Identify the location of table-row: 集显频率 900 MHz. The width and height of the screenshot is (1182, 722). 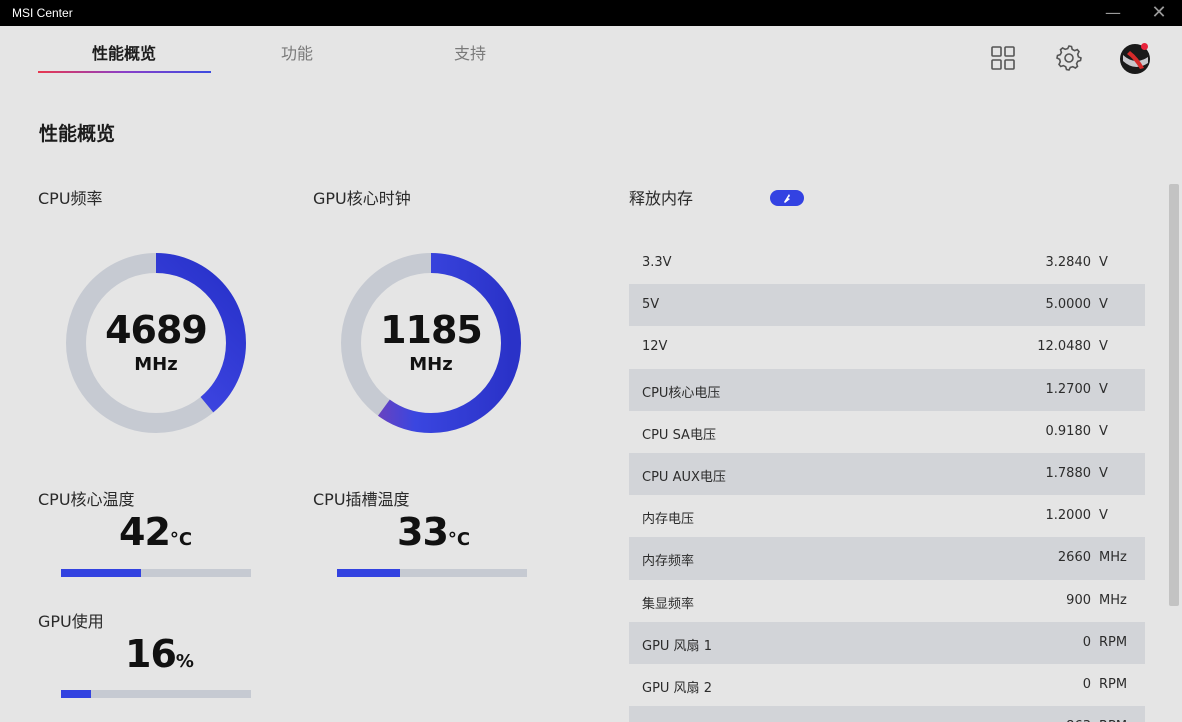
(887, 601).